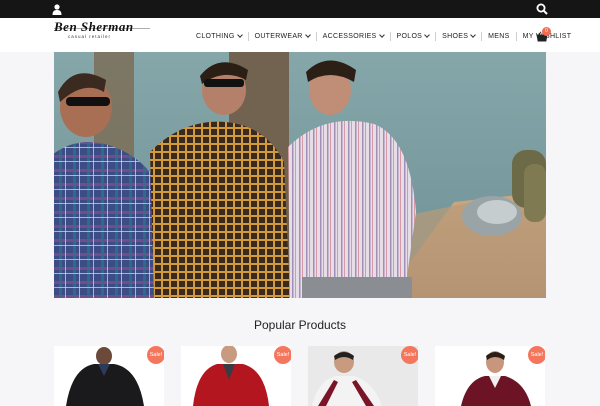 This screenshot has width=600, height=406. Describe the element at coordinates (349, 36) in the screenshot. I see `nav-label: ACCESSORIES` at that location.